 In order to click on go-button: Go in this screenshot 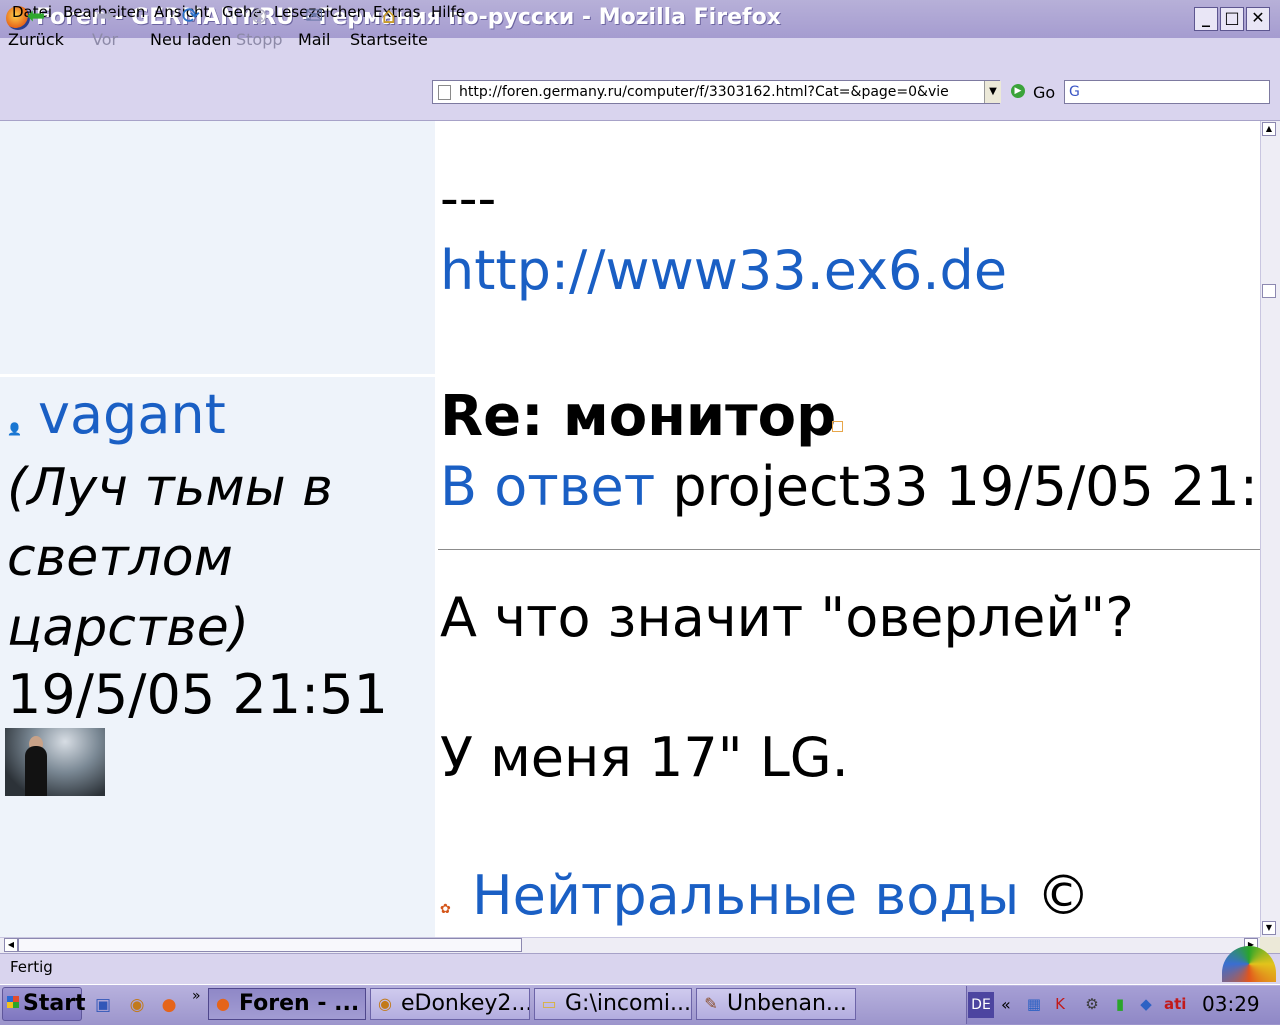, I will do `click(1044, 92)`.